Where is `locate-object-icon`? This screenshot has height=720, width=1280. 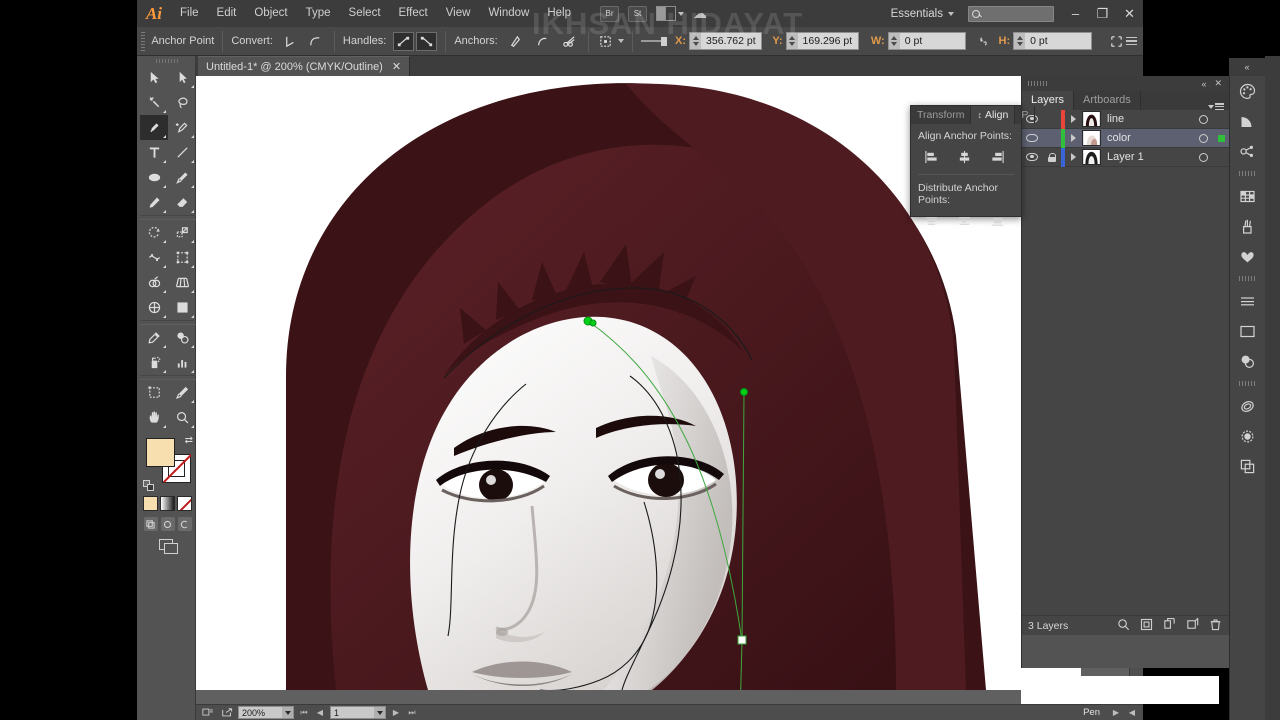 locate-object-icon is located at coordinates (1123, 626).